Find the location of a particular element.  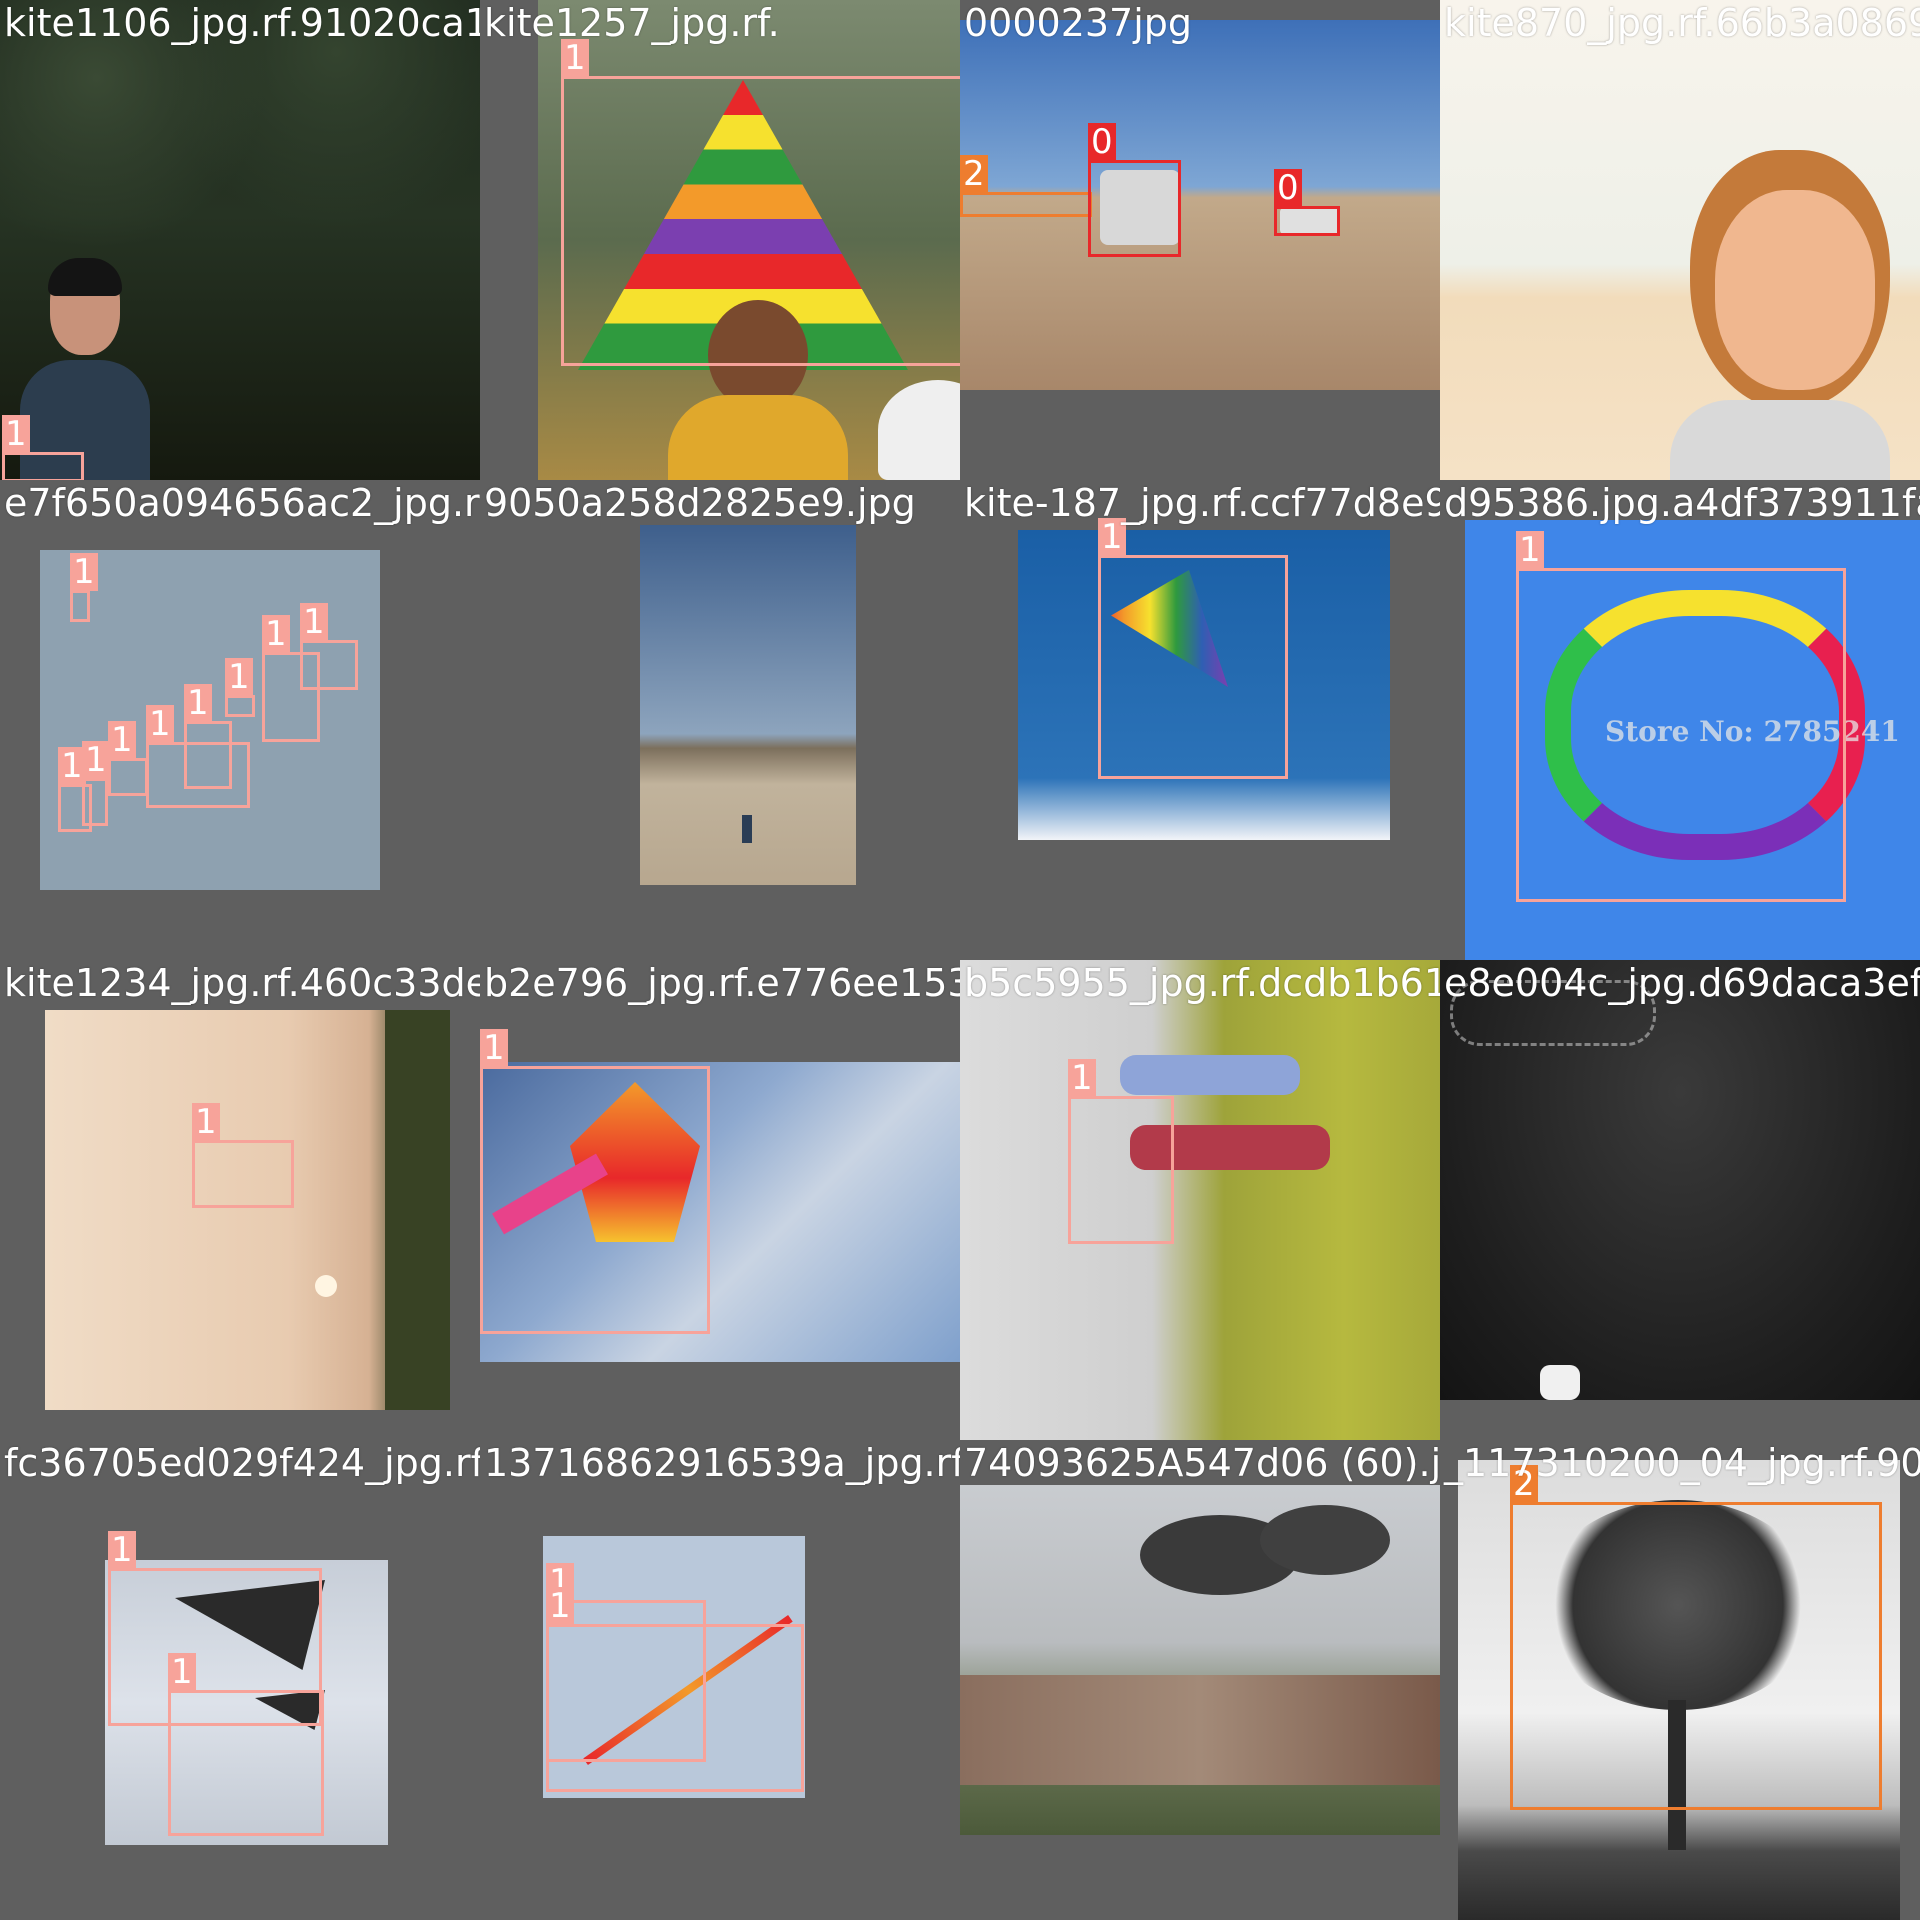

image-tile-6: 9050a258d2825e9.jpg is located at coordinates (720, 720).